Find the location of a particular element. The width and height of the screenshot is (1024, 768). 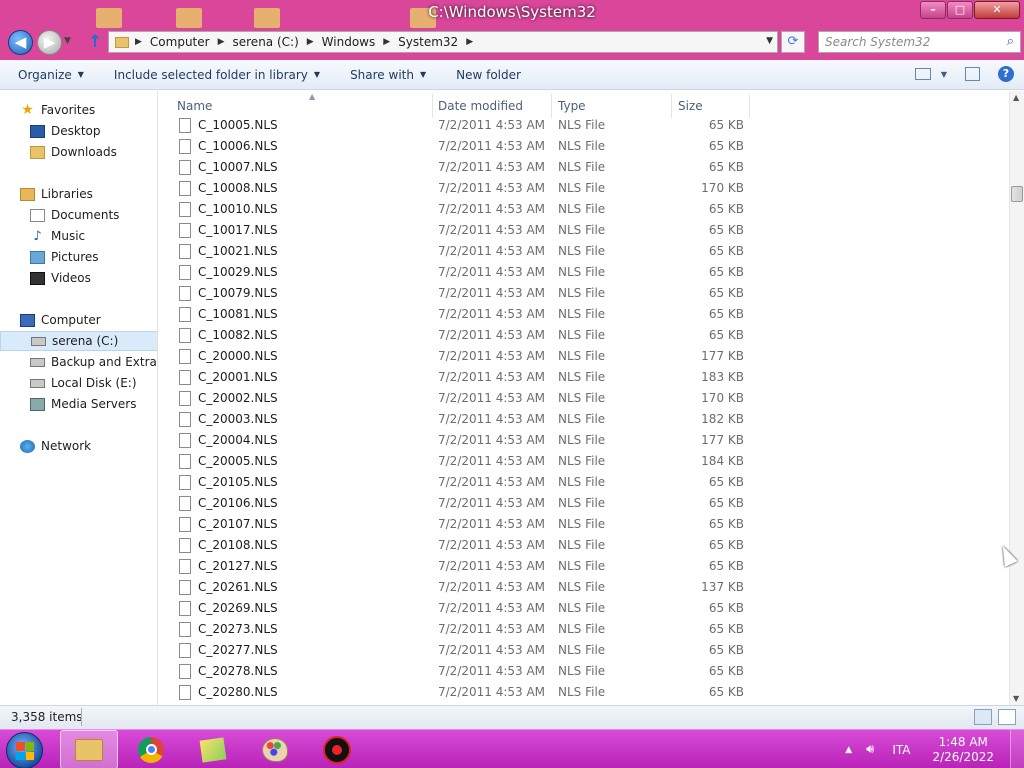

search-input: Search System32 ⌕ is located at coordinates (919, 42).